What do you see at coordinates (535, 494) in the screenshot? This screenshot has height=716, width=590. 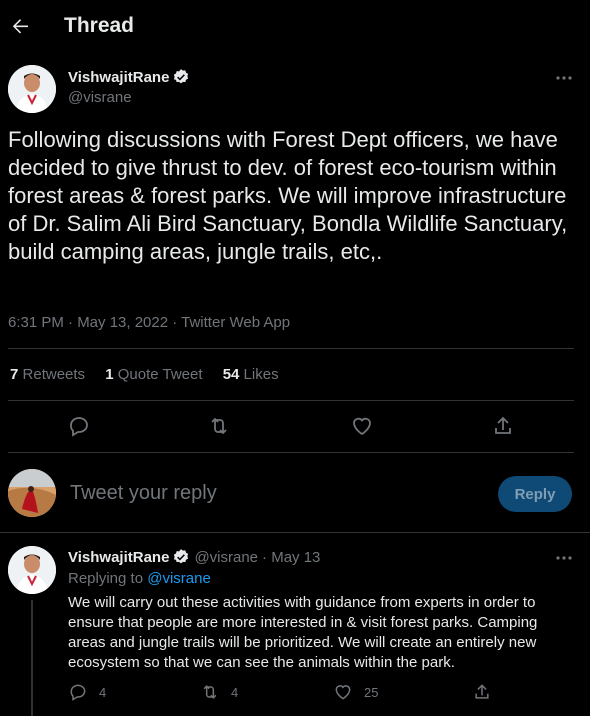 I see `reply-button: Reply` at bounding box center [535, 494].